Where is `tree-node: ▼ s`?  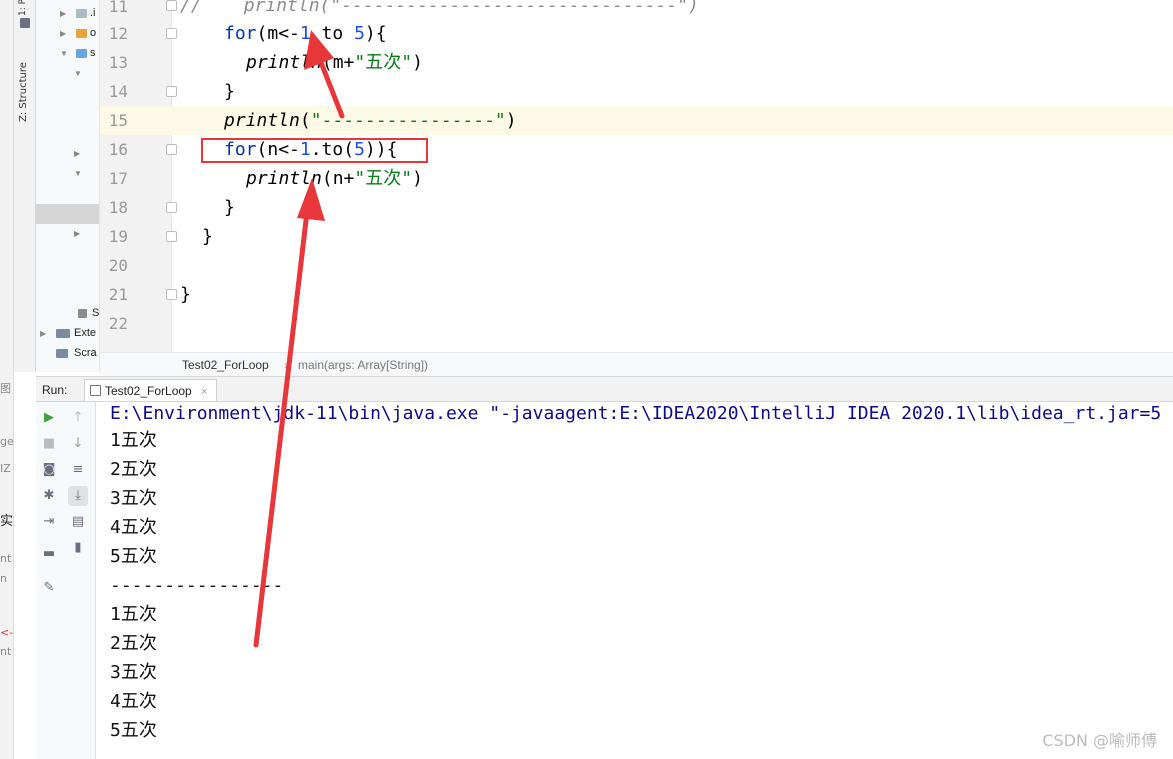 tree-node: ▼ s is located at coordinates (67, 54).